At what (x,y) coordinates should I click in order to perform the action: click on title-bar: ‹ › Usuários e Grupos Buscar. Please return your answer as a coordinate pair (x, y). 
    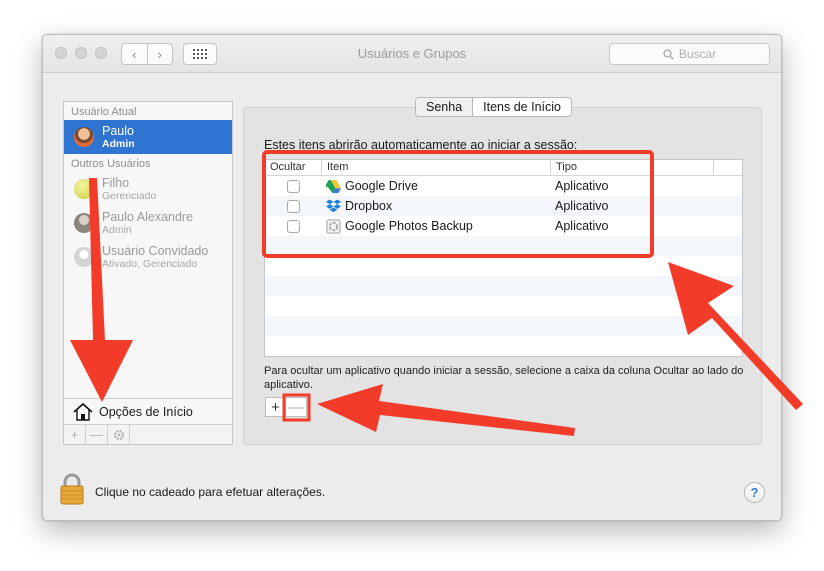
    Looking at the image, I should click on (412, 54).